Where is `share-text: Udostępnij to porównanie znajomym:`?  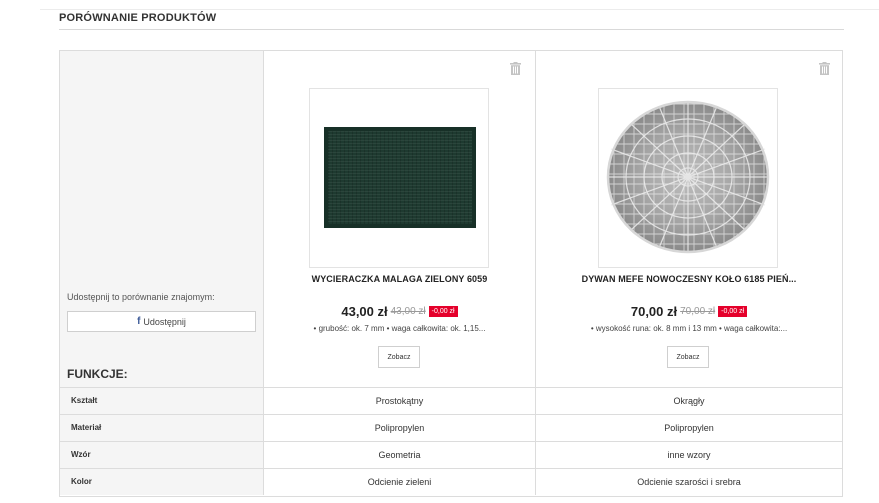
share-text: Udostępnij to porównanie znajomym: is located at coordinates (141, 297).